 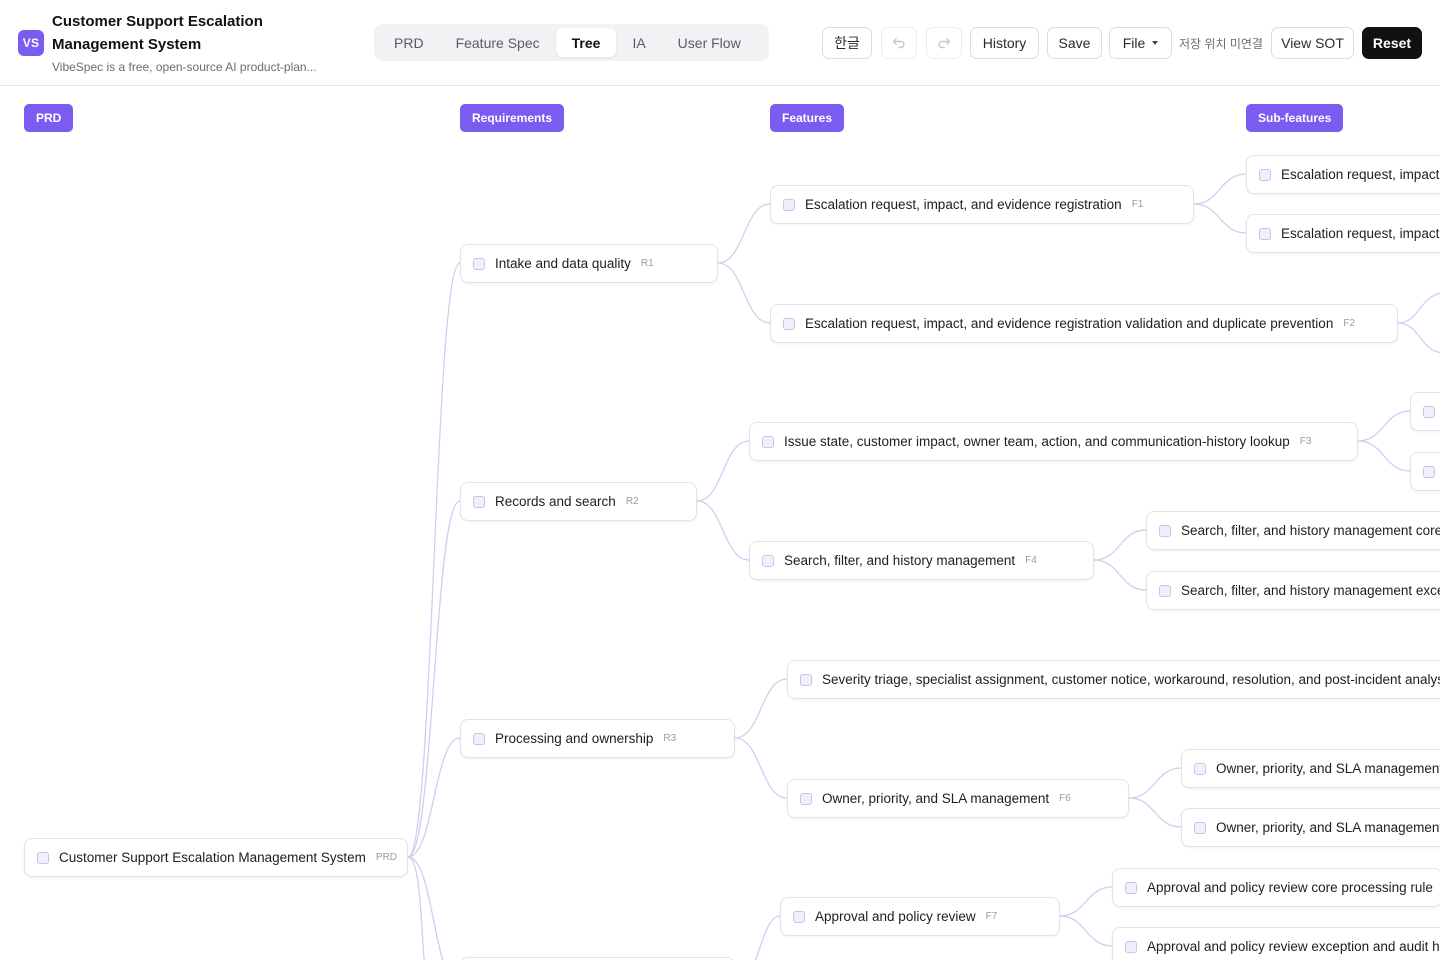 I want to click on link-f7-s1, so click(x=1086, y=901).